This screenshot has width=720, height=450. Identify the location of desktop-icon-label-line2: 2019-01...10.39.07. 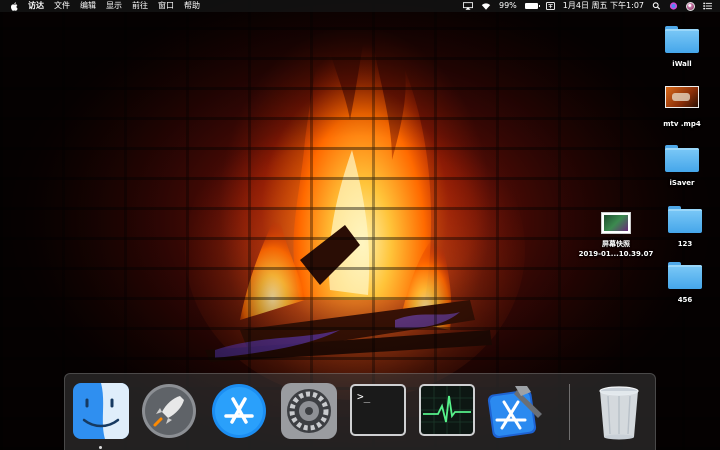
(616, 254).